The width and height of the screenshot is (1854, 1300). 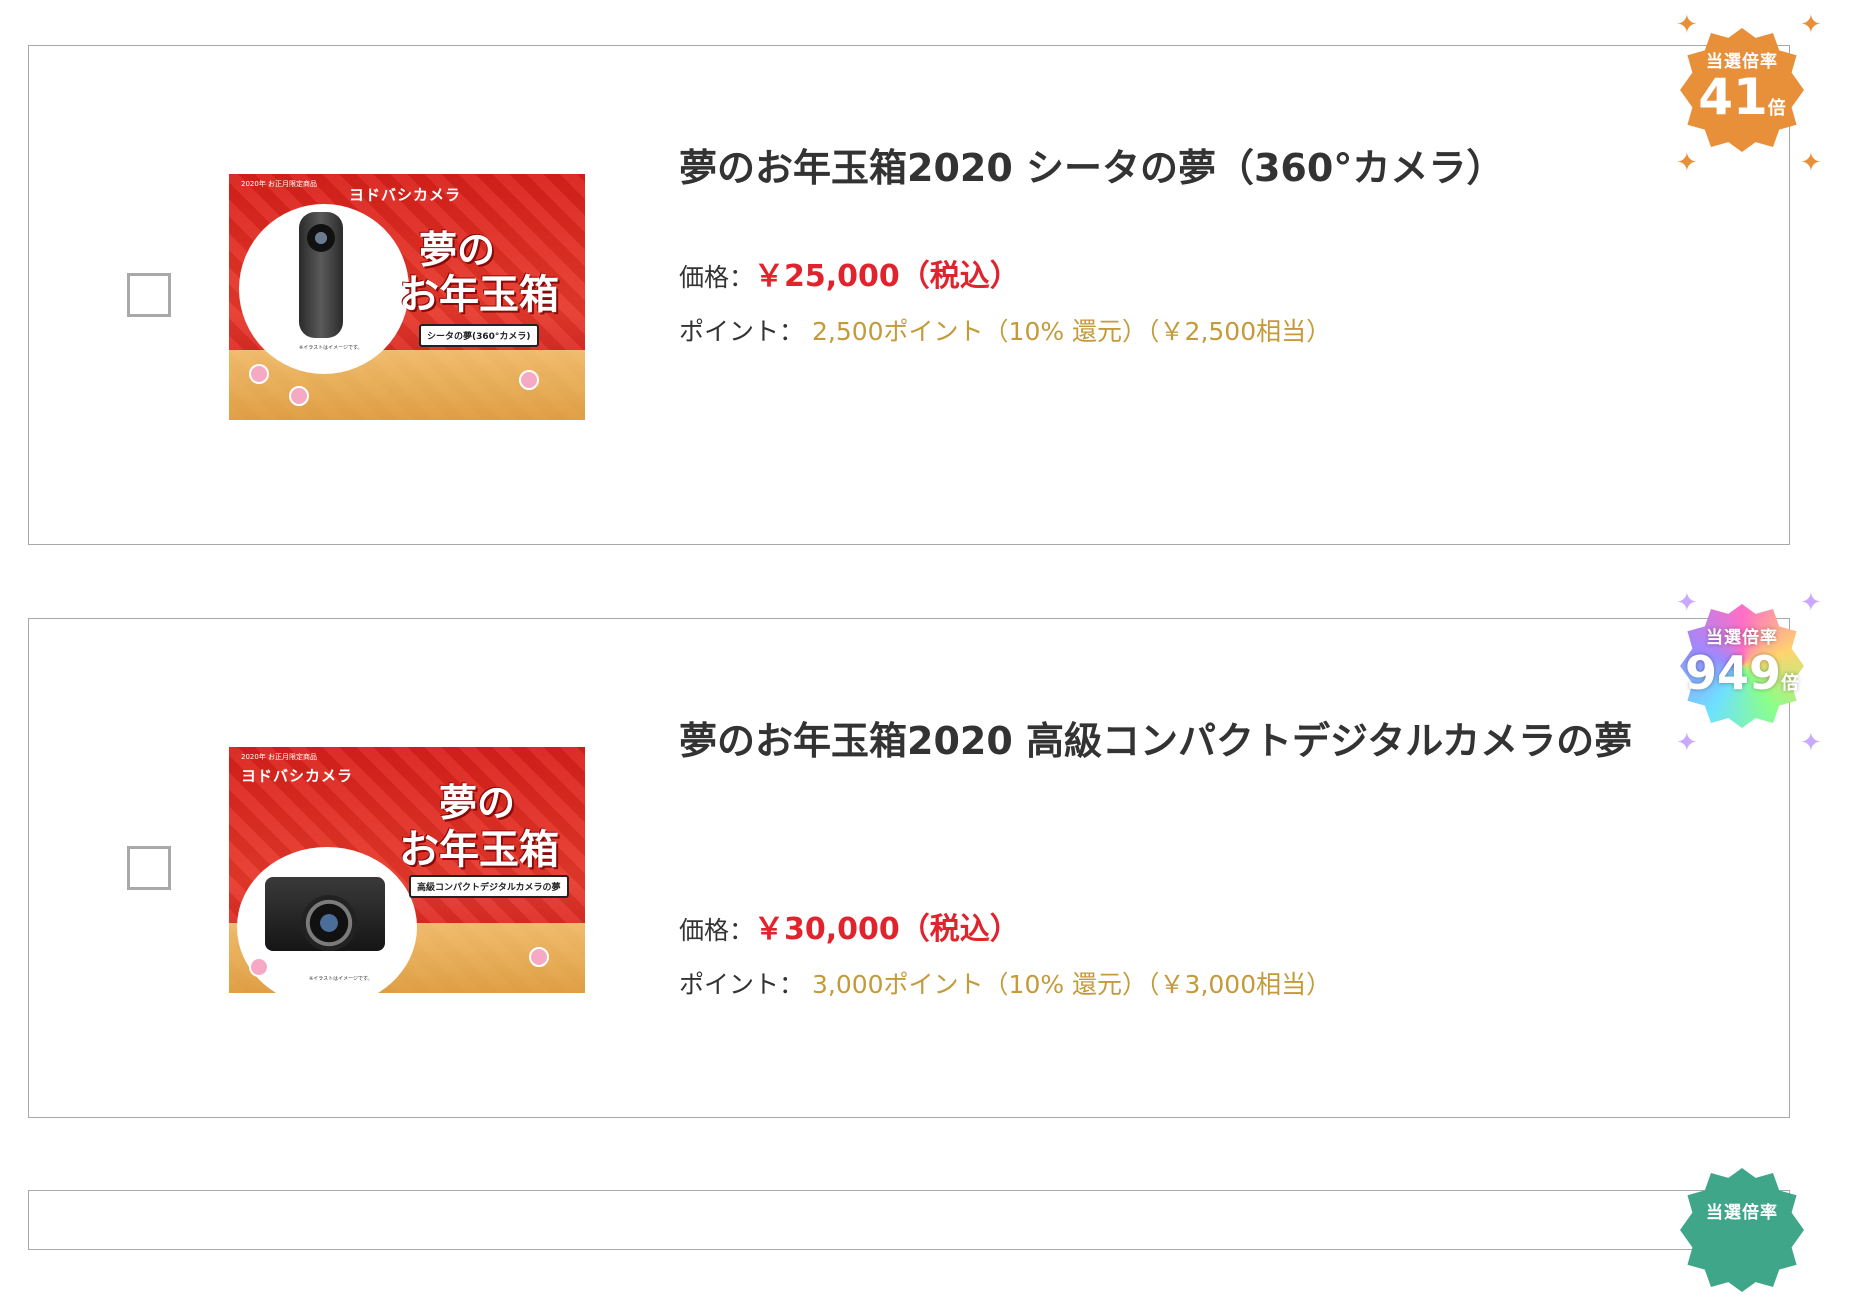 I want to click on points-row: ポイント： 3,000ポイント（10% 還元）（￥3,000相当）, so click(x=1005, y=983).